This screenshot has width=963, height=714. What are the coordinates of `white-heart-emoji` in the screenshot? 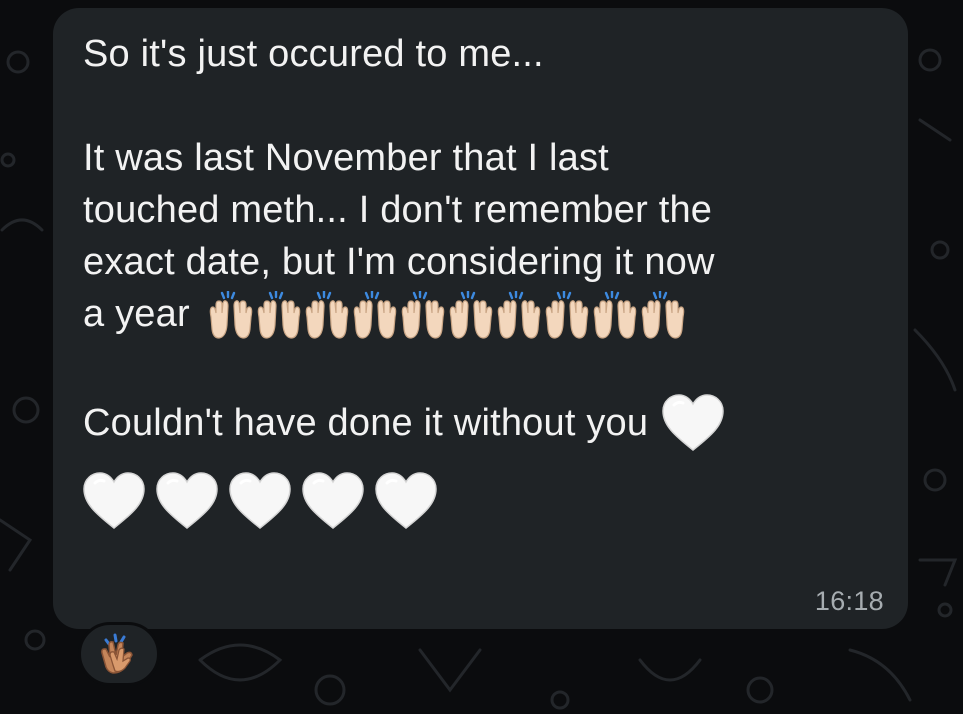 It's located at (693, 423).